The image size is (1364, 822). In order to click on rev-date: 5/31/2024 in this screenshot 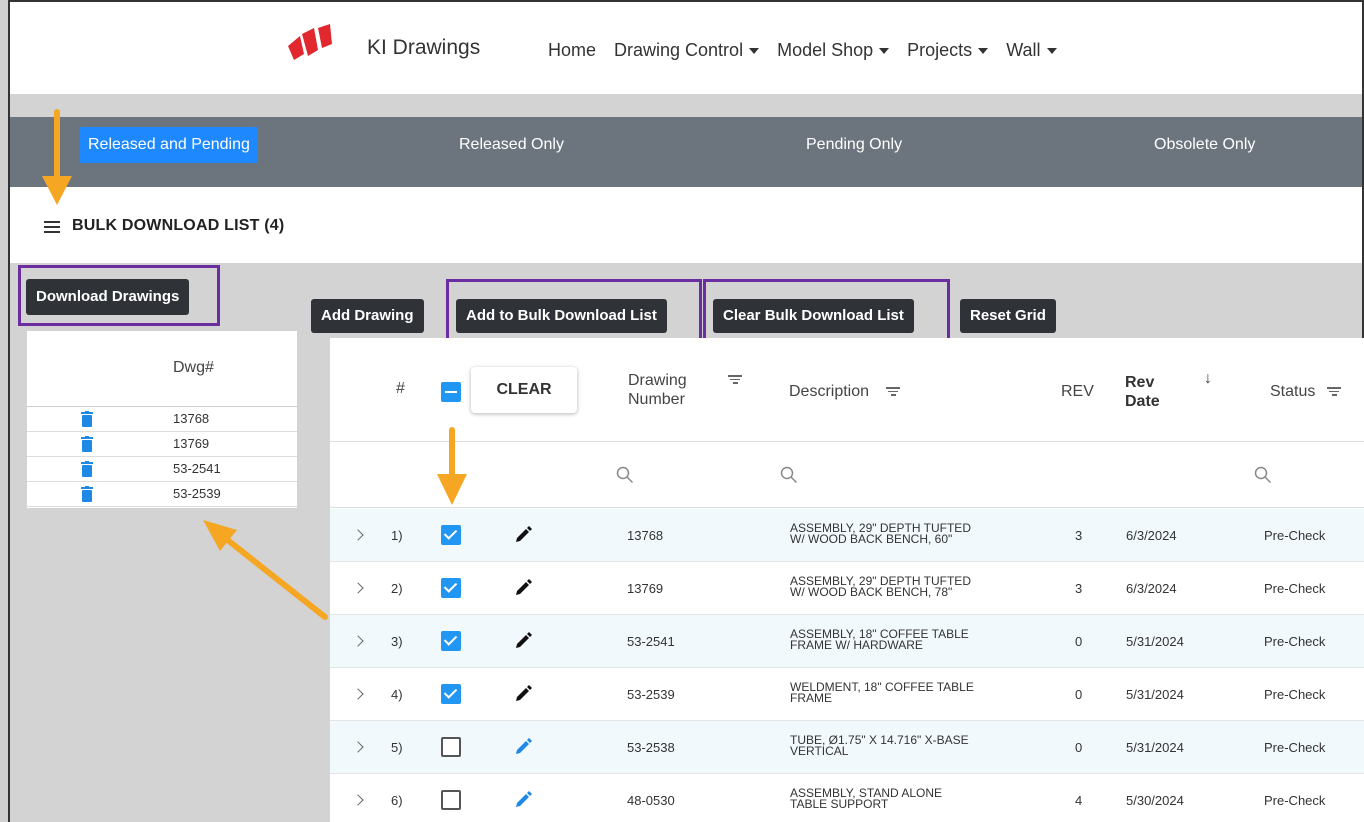, I will do `click(1155, 641)`.